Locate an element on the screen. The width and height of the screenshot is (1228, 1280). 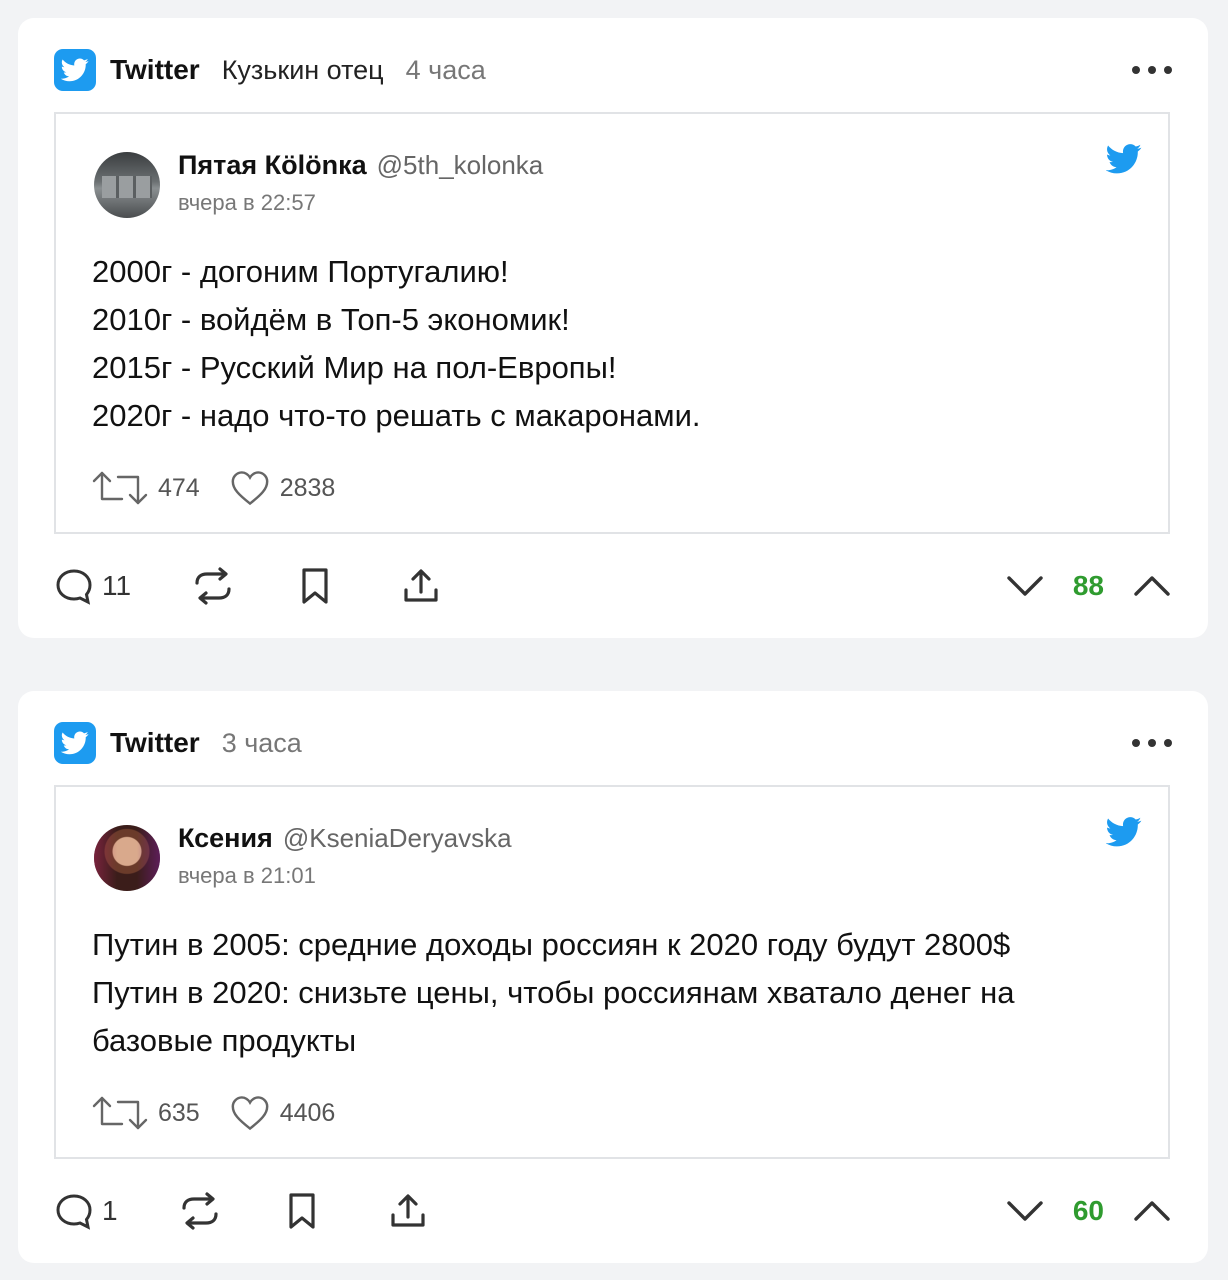
like-count: 2838 is located at coordinates (282, 488).